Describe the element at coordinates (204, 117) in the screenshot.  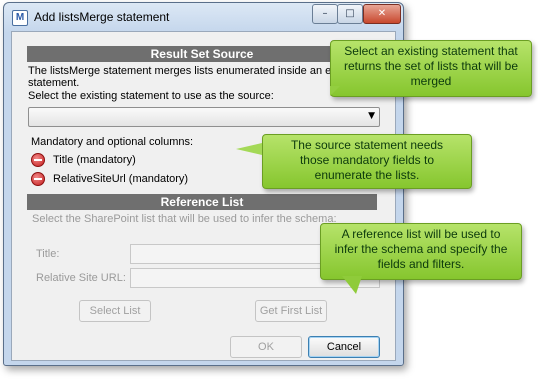
I see `source-statement-select: ▼` at that location.